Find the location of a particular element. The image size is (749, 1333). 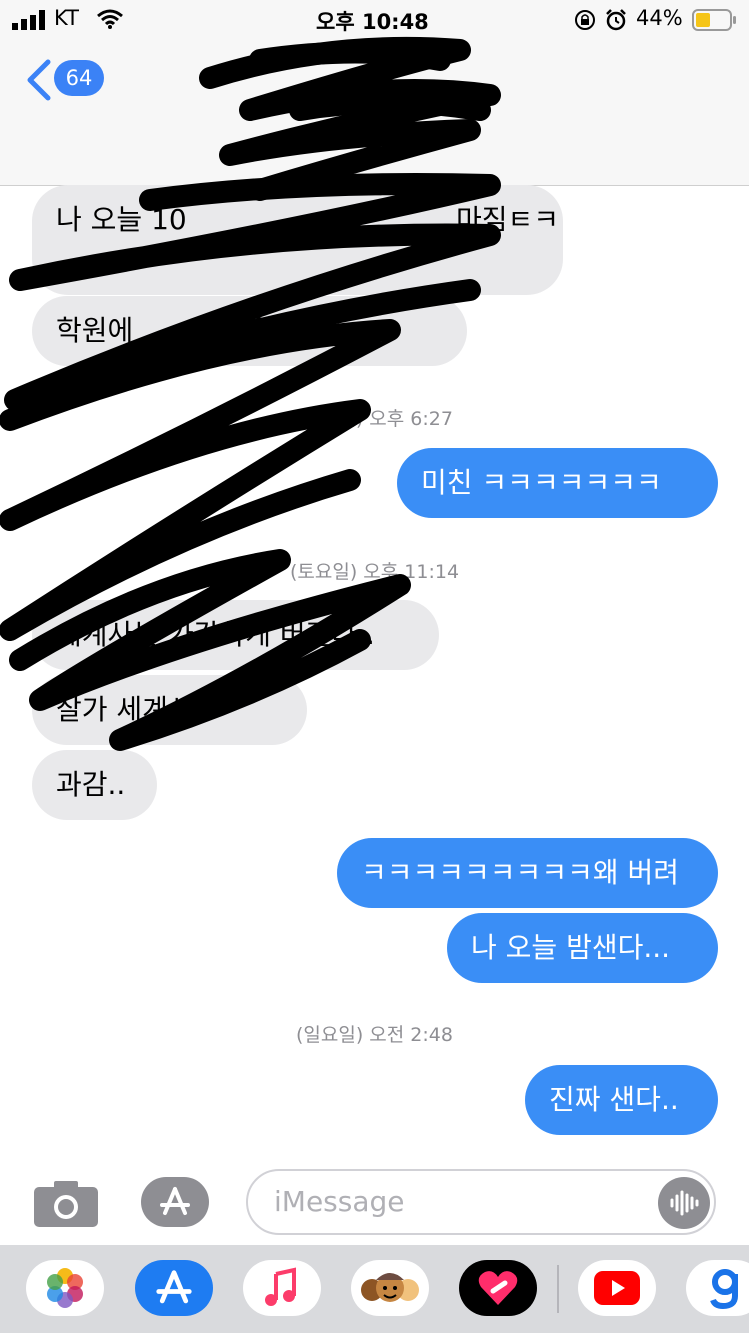

memoji-app-button is located at coordinates (390, 1288).